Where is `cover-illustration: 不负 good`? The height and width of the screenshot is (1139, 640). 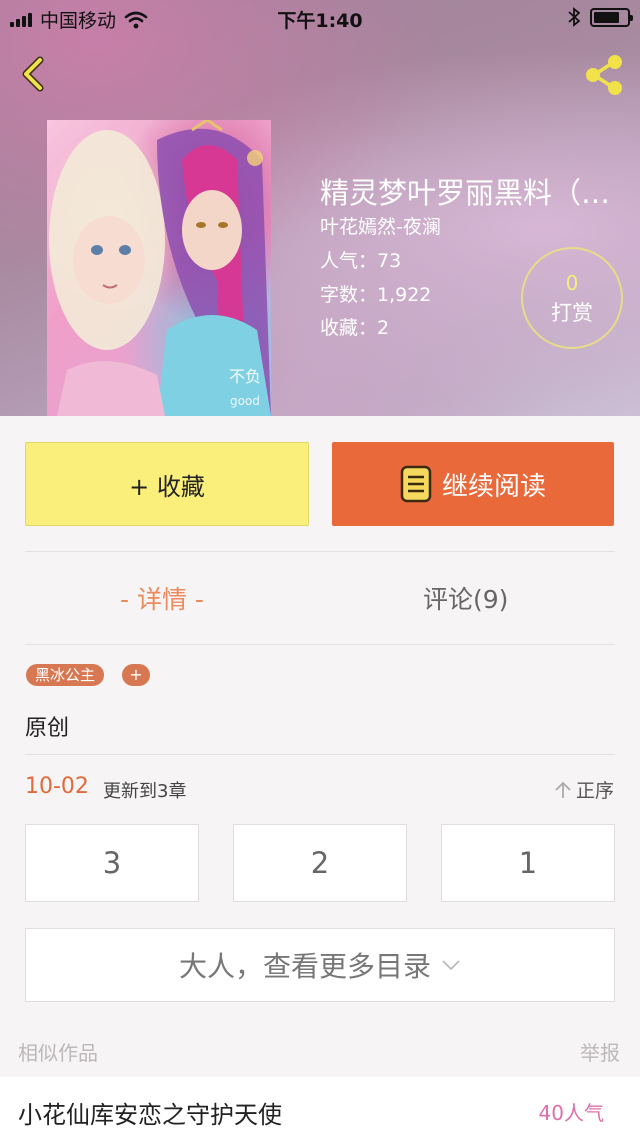
cover-illustration: 不负 good is located at coordinates (160, 268).